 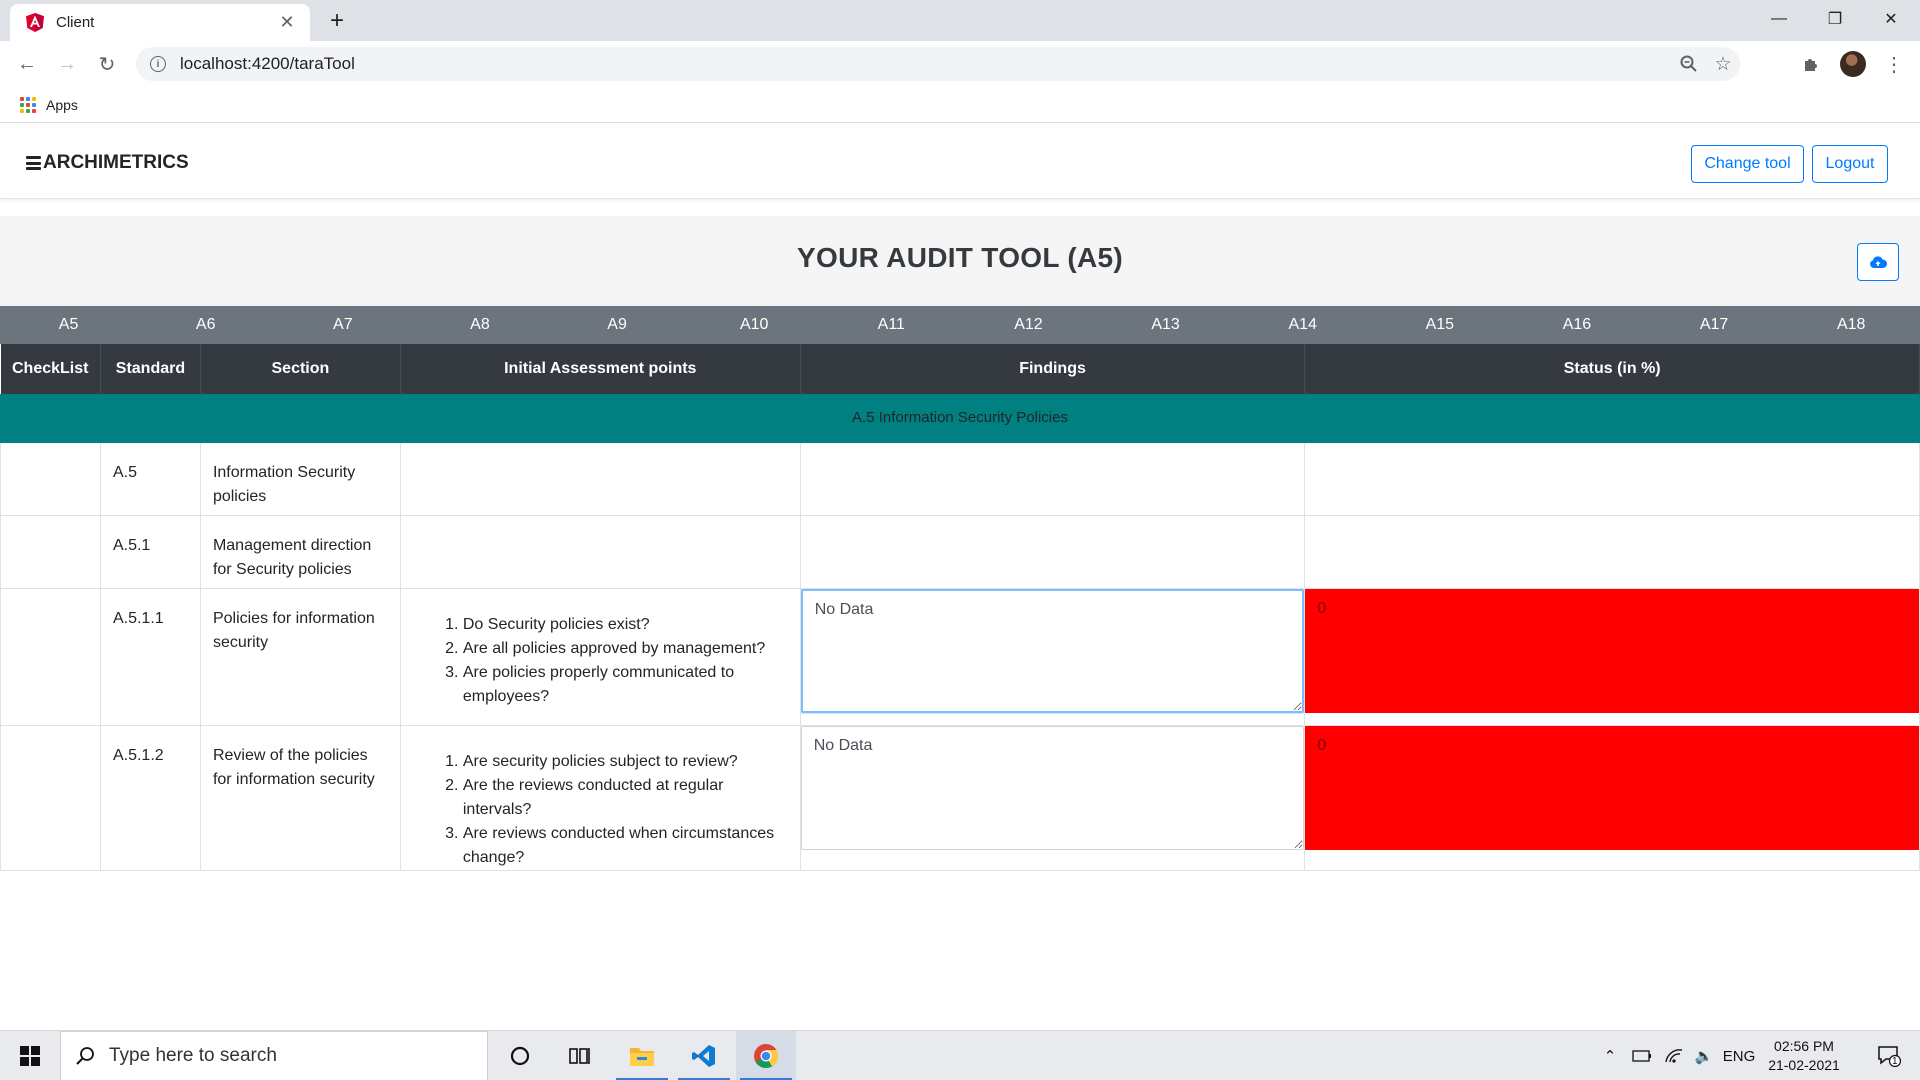 I want to click on page-title: YOUR AUDIT TOOL (A5), so click(x=960, y=257).